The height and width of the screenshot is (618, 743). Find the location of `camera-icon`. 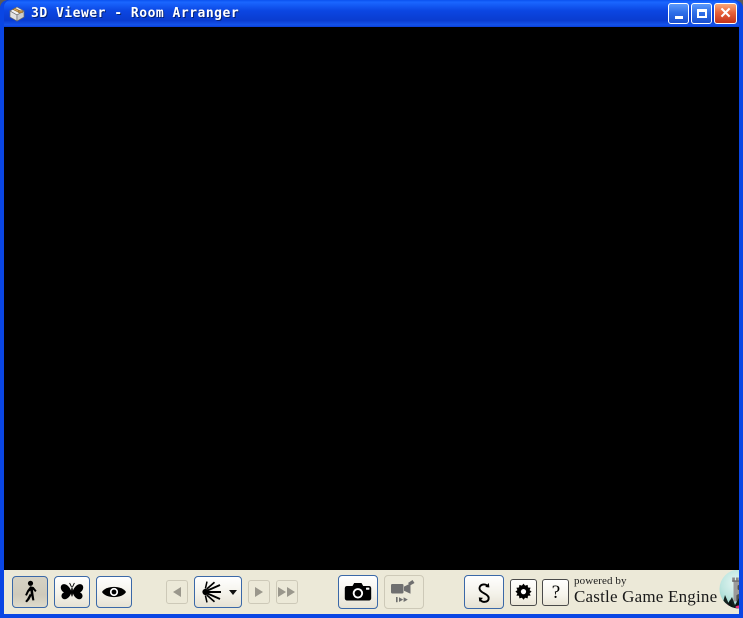

camera-icon is located at coordinates (358, 592).